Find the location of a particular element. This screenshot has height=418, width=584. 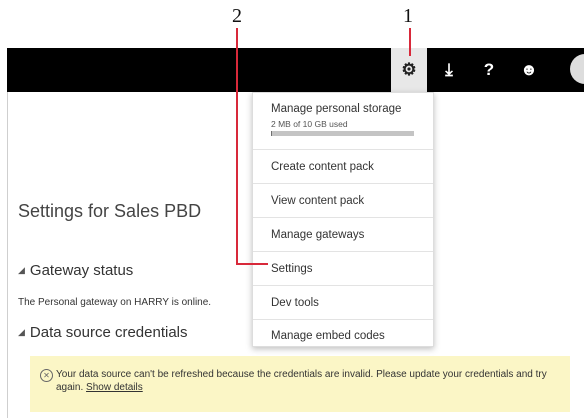

menu-item-view-content-pack: View content pack is located at coordinates (343, 201).